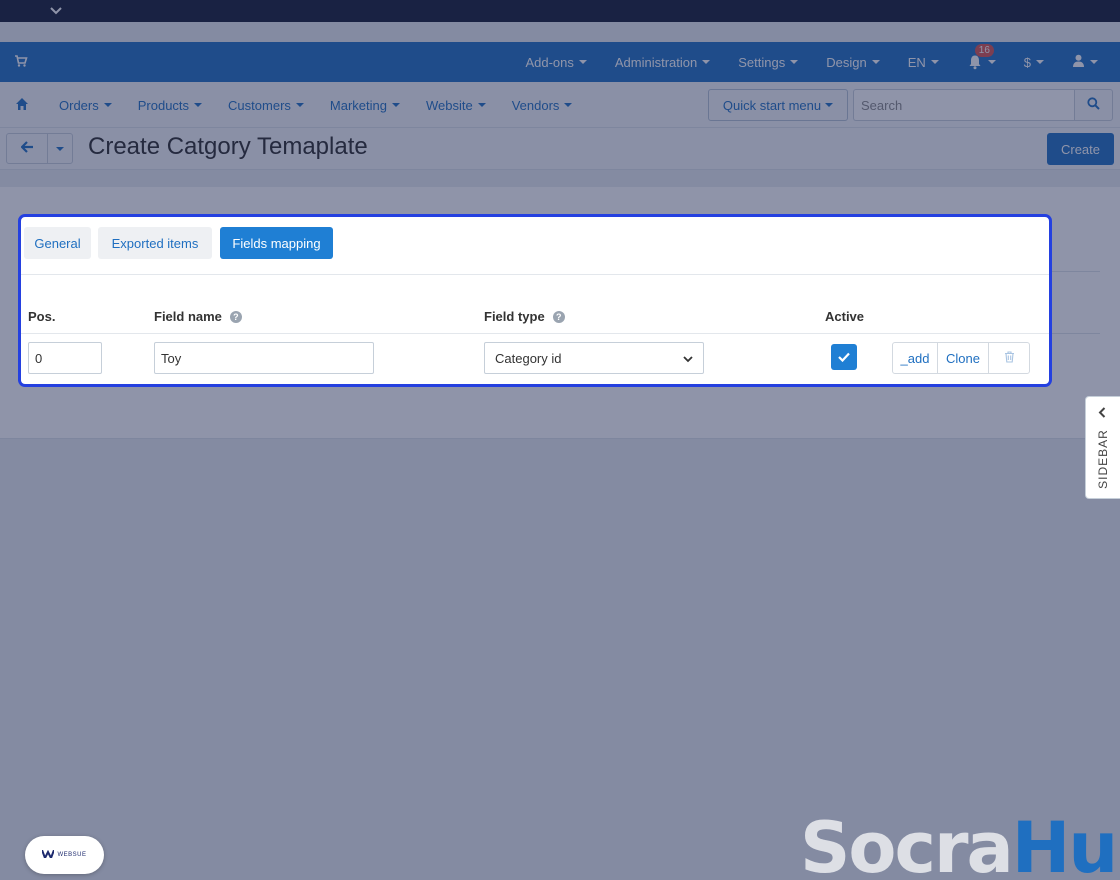 This screenshot has width=1120, height=880. I want to click on column-header-field-name: Field name ?, so click(198, 316).